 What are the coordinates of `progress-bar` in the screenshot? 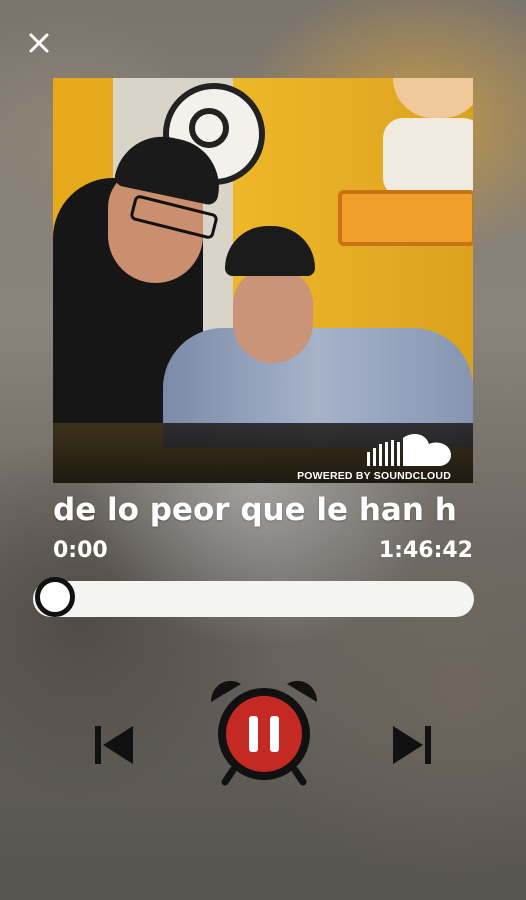 It's located at (253, 597).